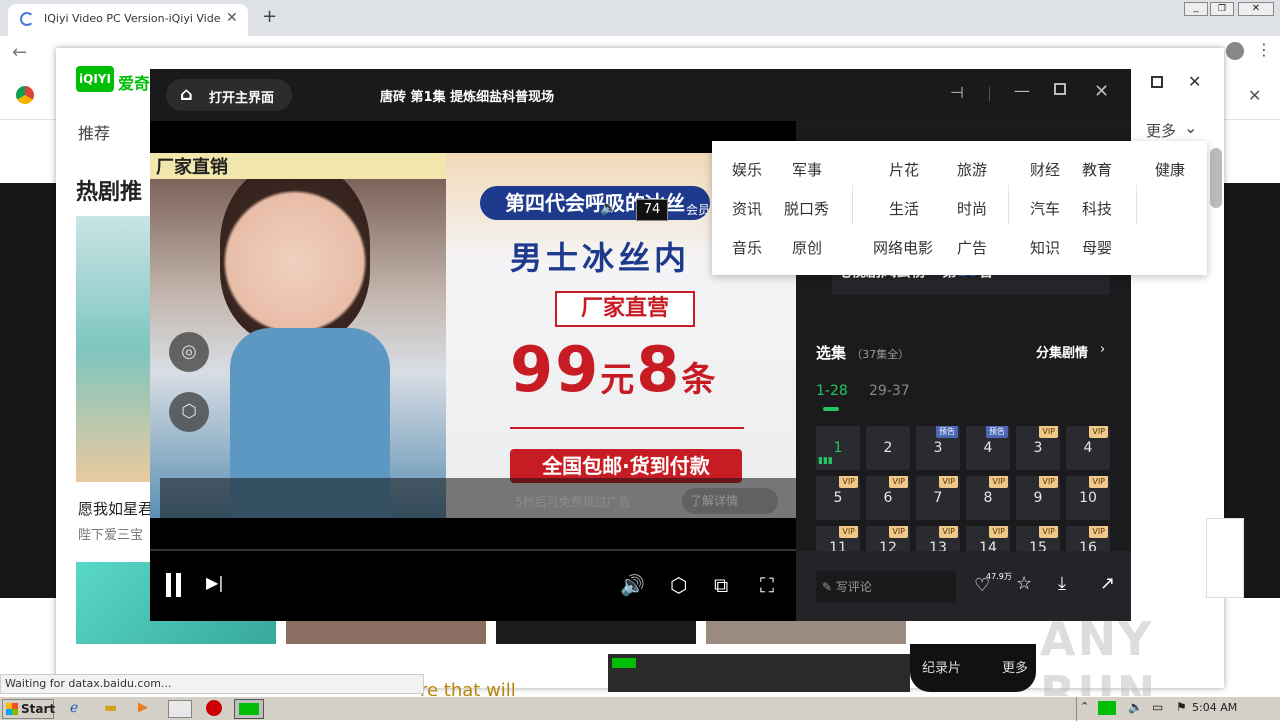  What do you see at coordinates (189, 412) in the screenshot?
I see `settings-hex-icon: ⬡` at bounding box center [189, 412].